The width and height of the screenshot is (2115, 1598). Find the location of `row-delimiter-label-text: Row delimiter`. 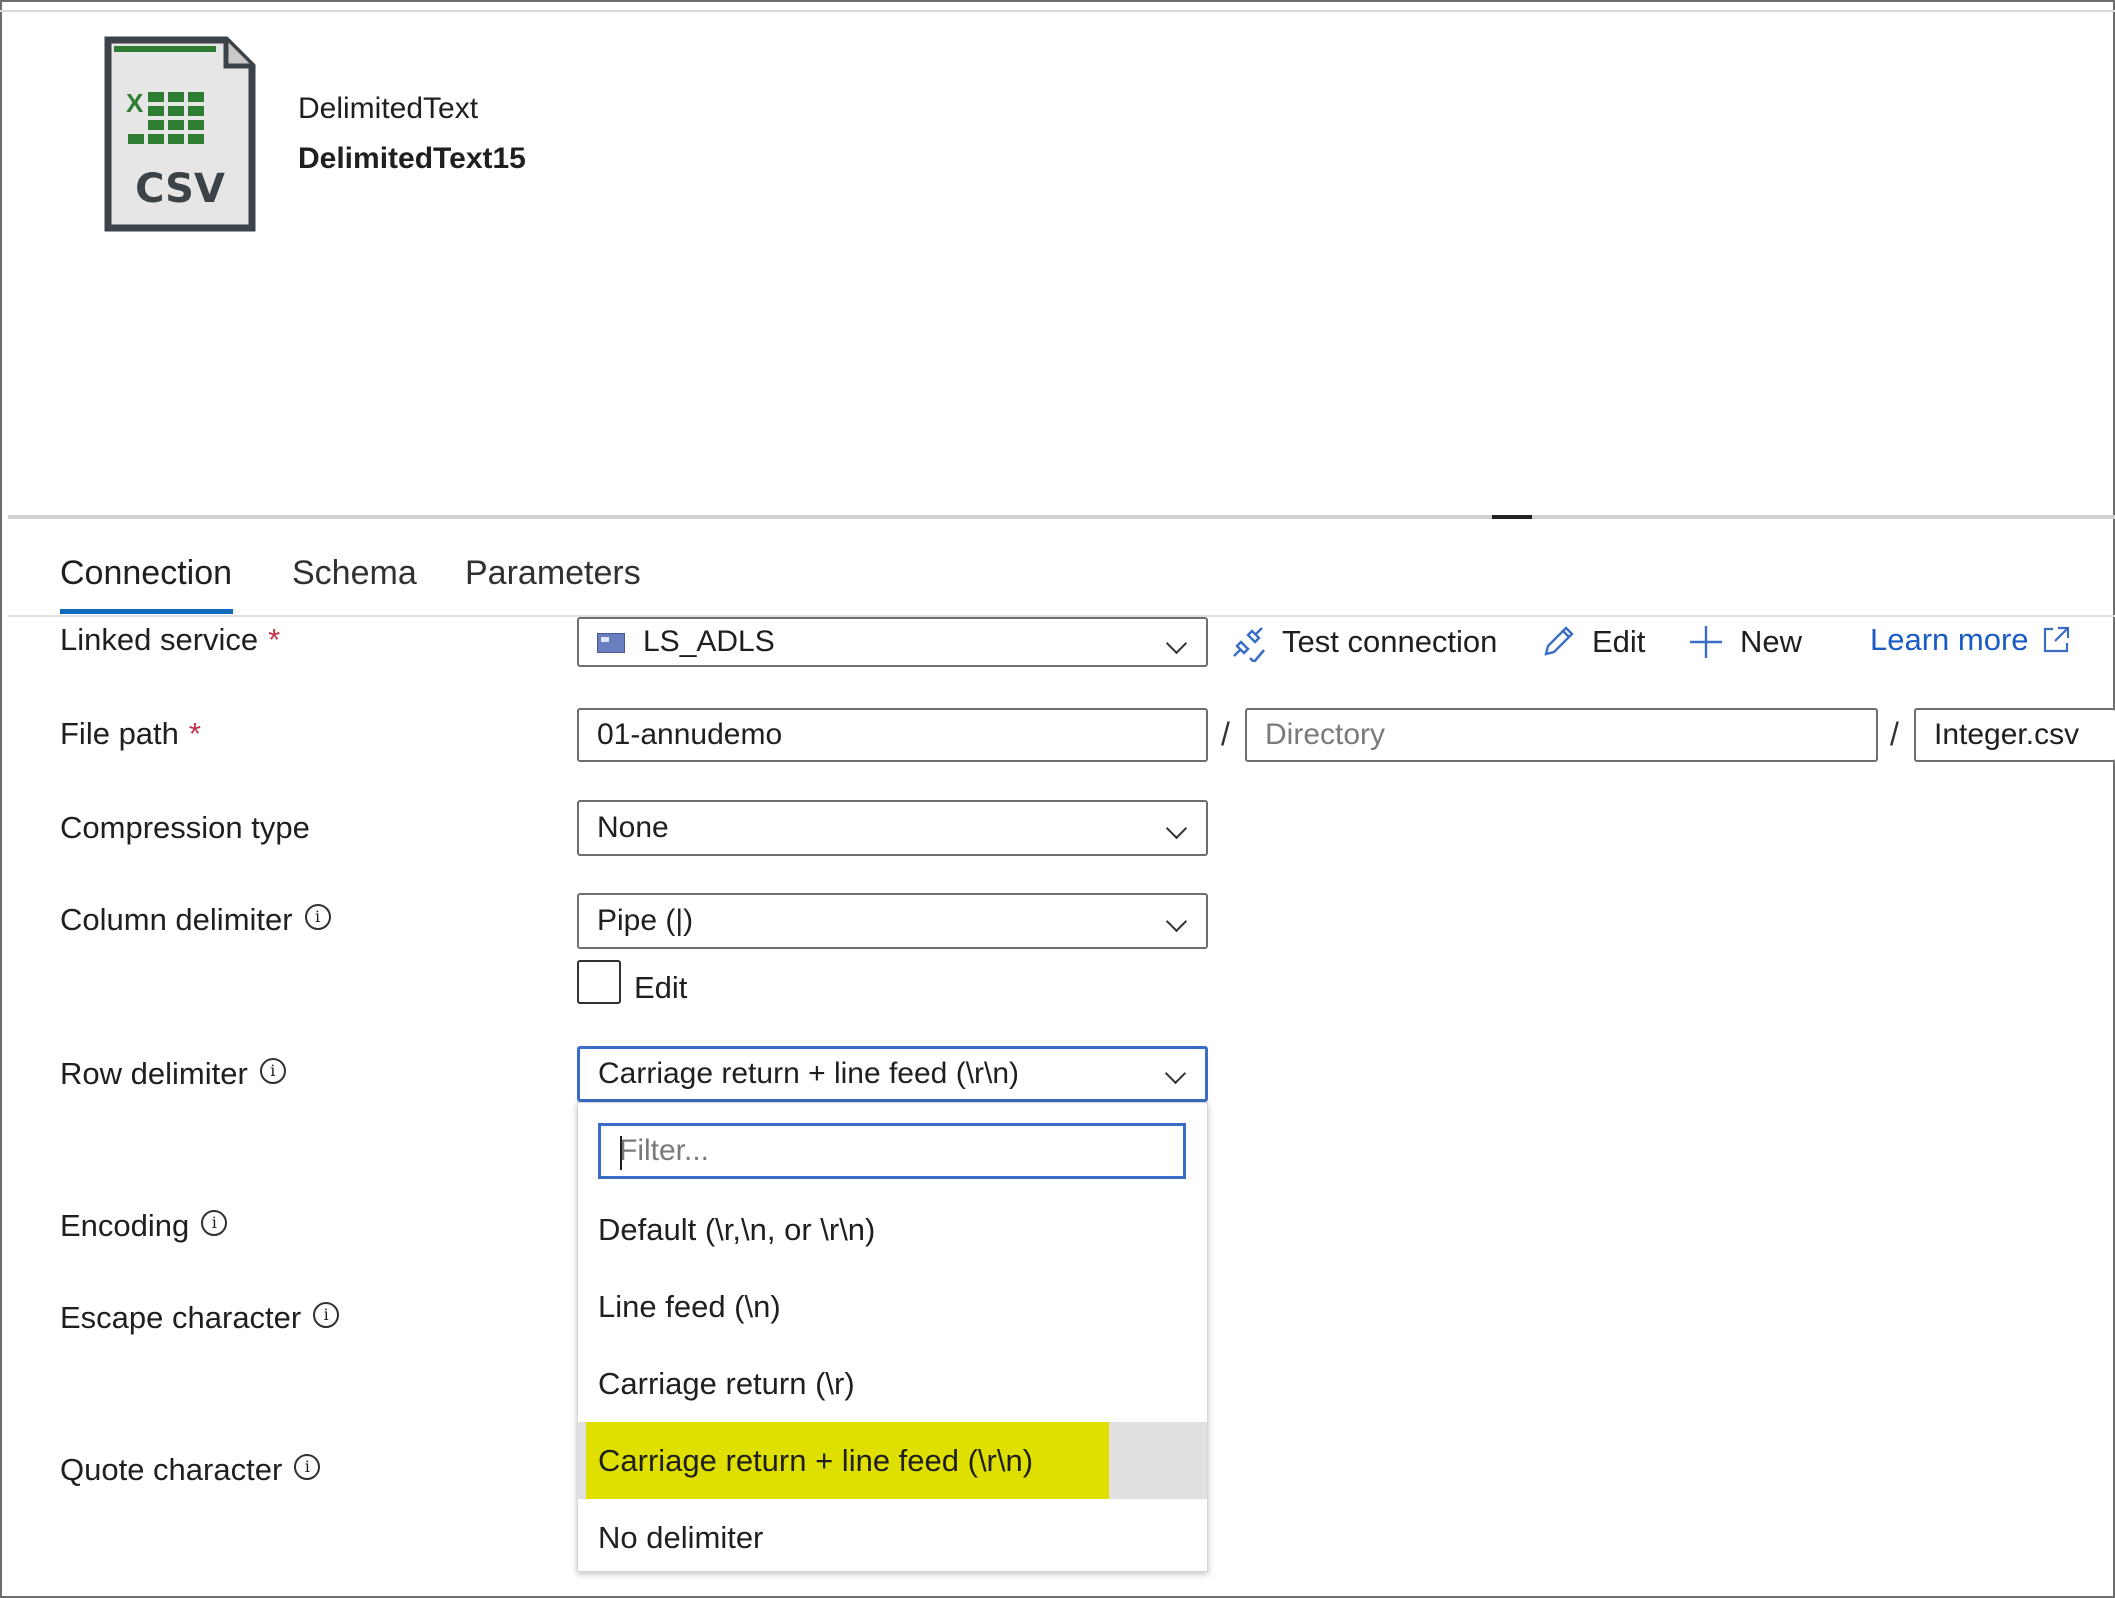

row-delimiter-label-text: Row delimiter is located at coordinates (154, 1073).